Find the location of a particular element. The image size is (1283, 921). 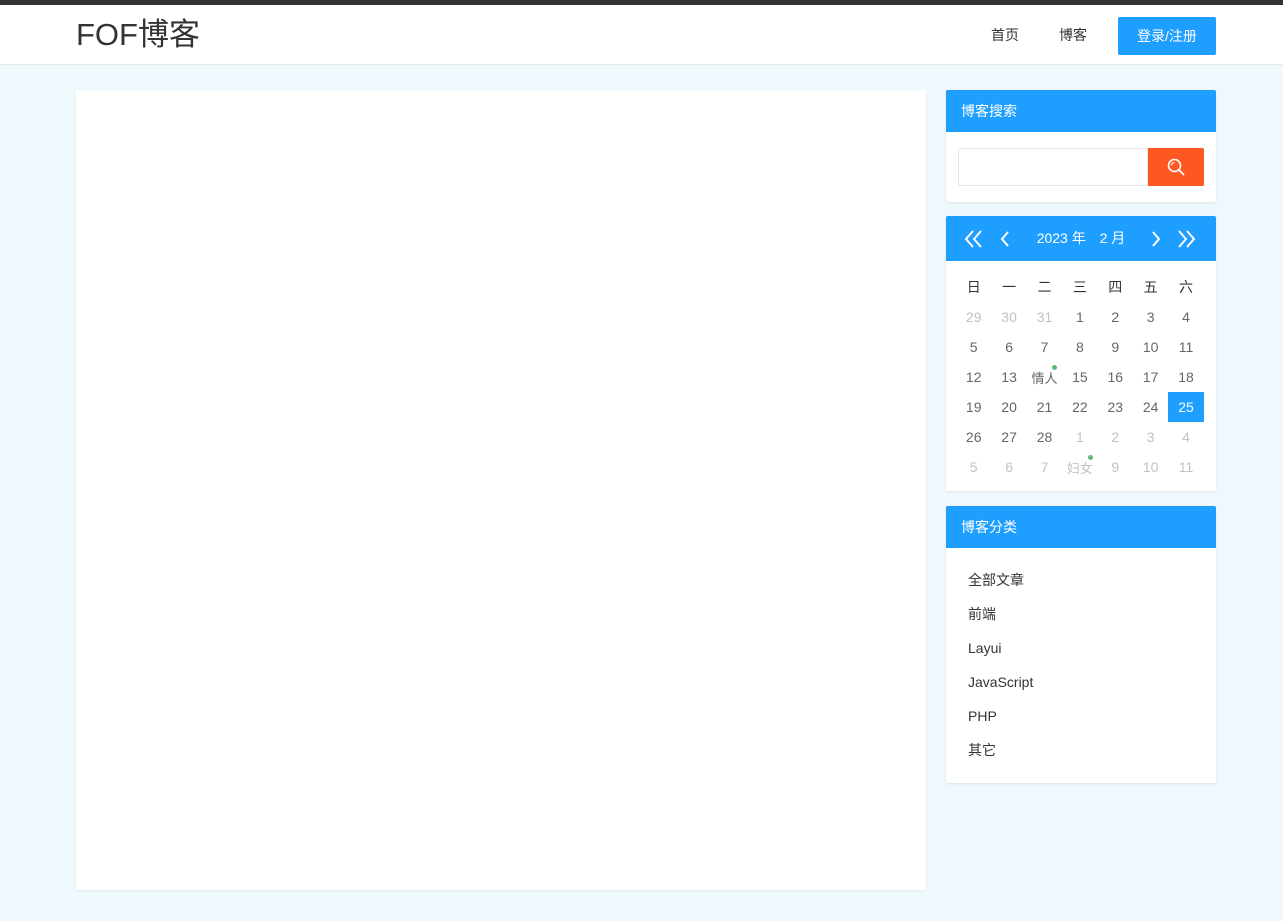

calendar-day: 18 is located at coordinates (1185, 377).